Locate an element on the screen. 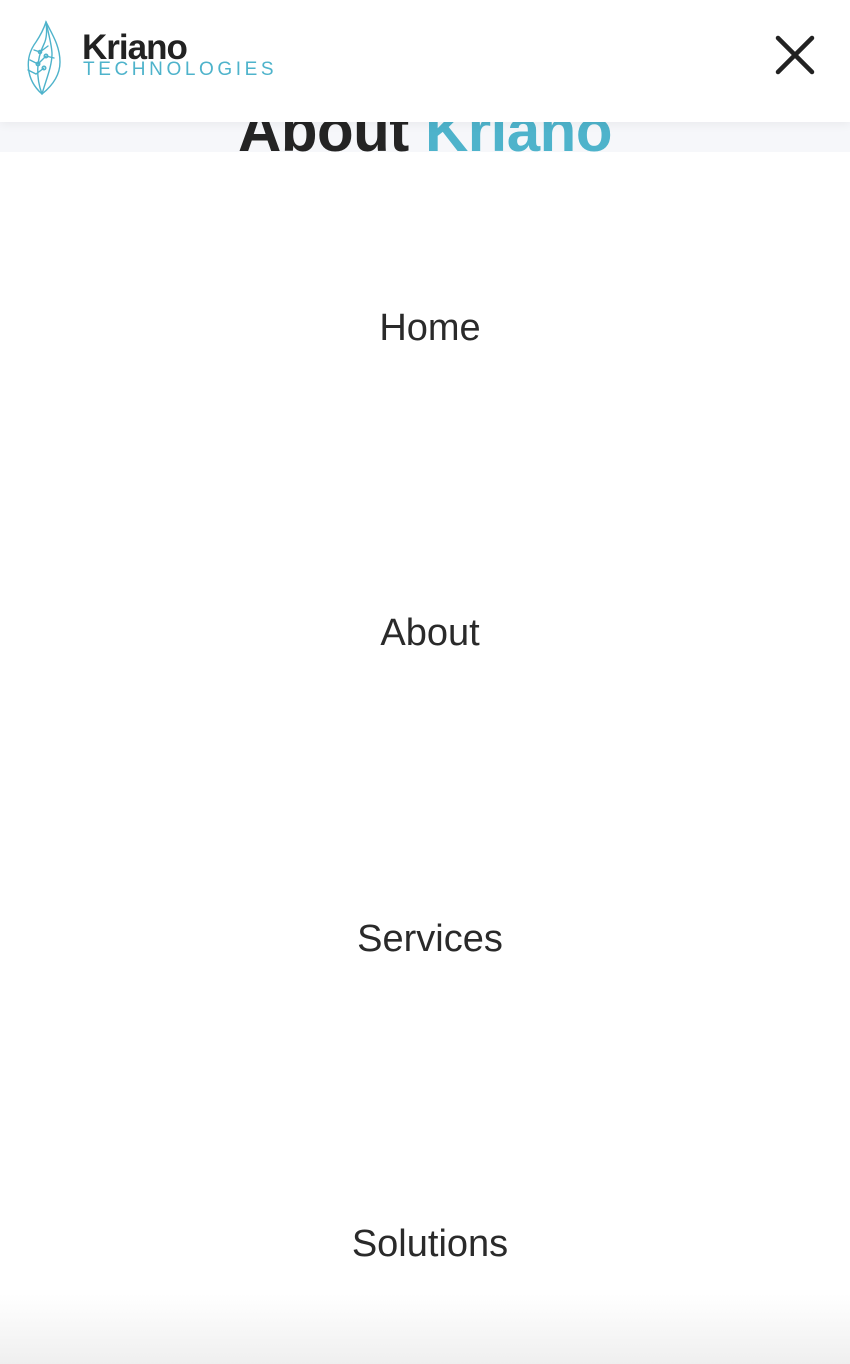  close-menu-button is located at coordinates (795, 55).